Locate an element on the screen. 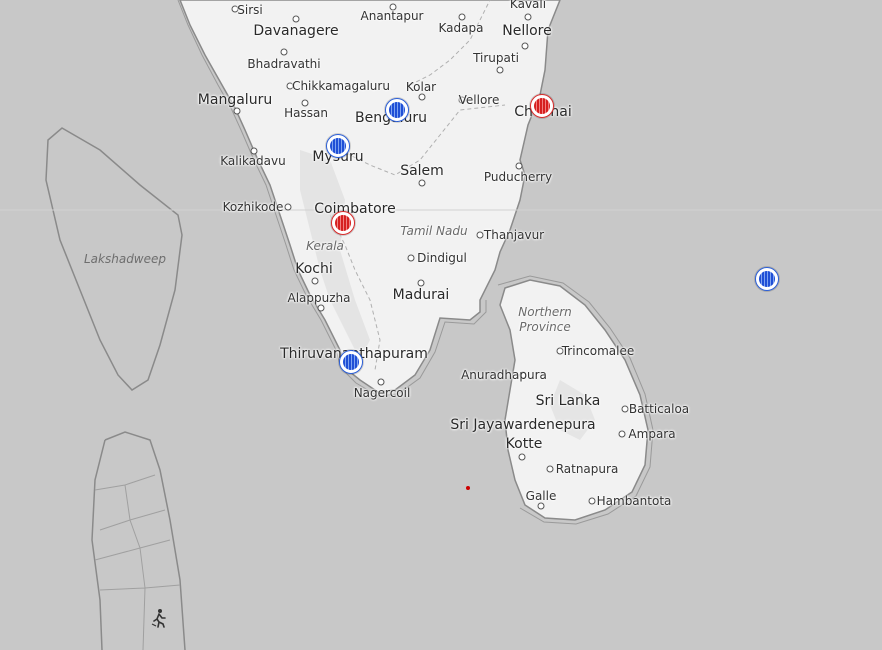 Image resolution: width=882 pixels, height=650 pixels. label-salem: Salem is located at coordinates (422, 171).